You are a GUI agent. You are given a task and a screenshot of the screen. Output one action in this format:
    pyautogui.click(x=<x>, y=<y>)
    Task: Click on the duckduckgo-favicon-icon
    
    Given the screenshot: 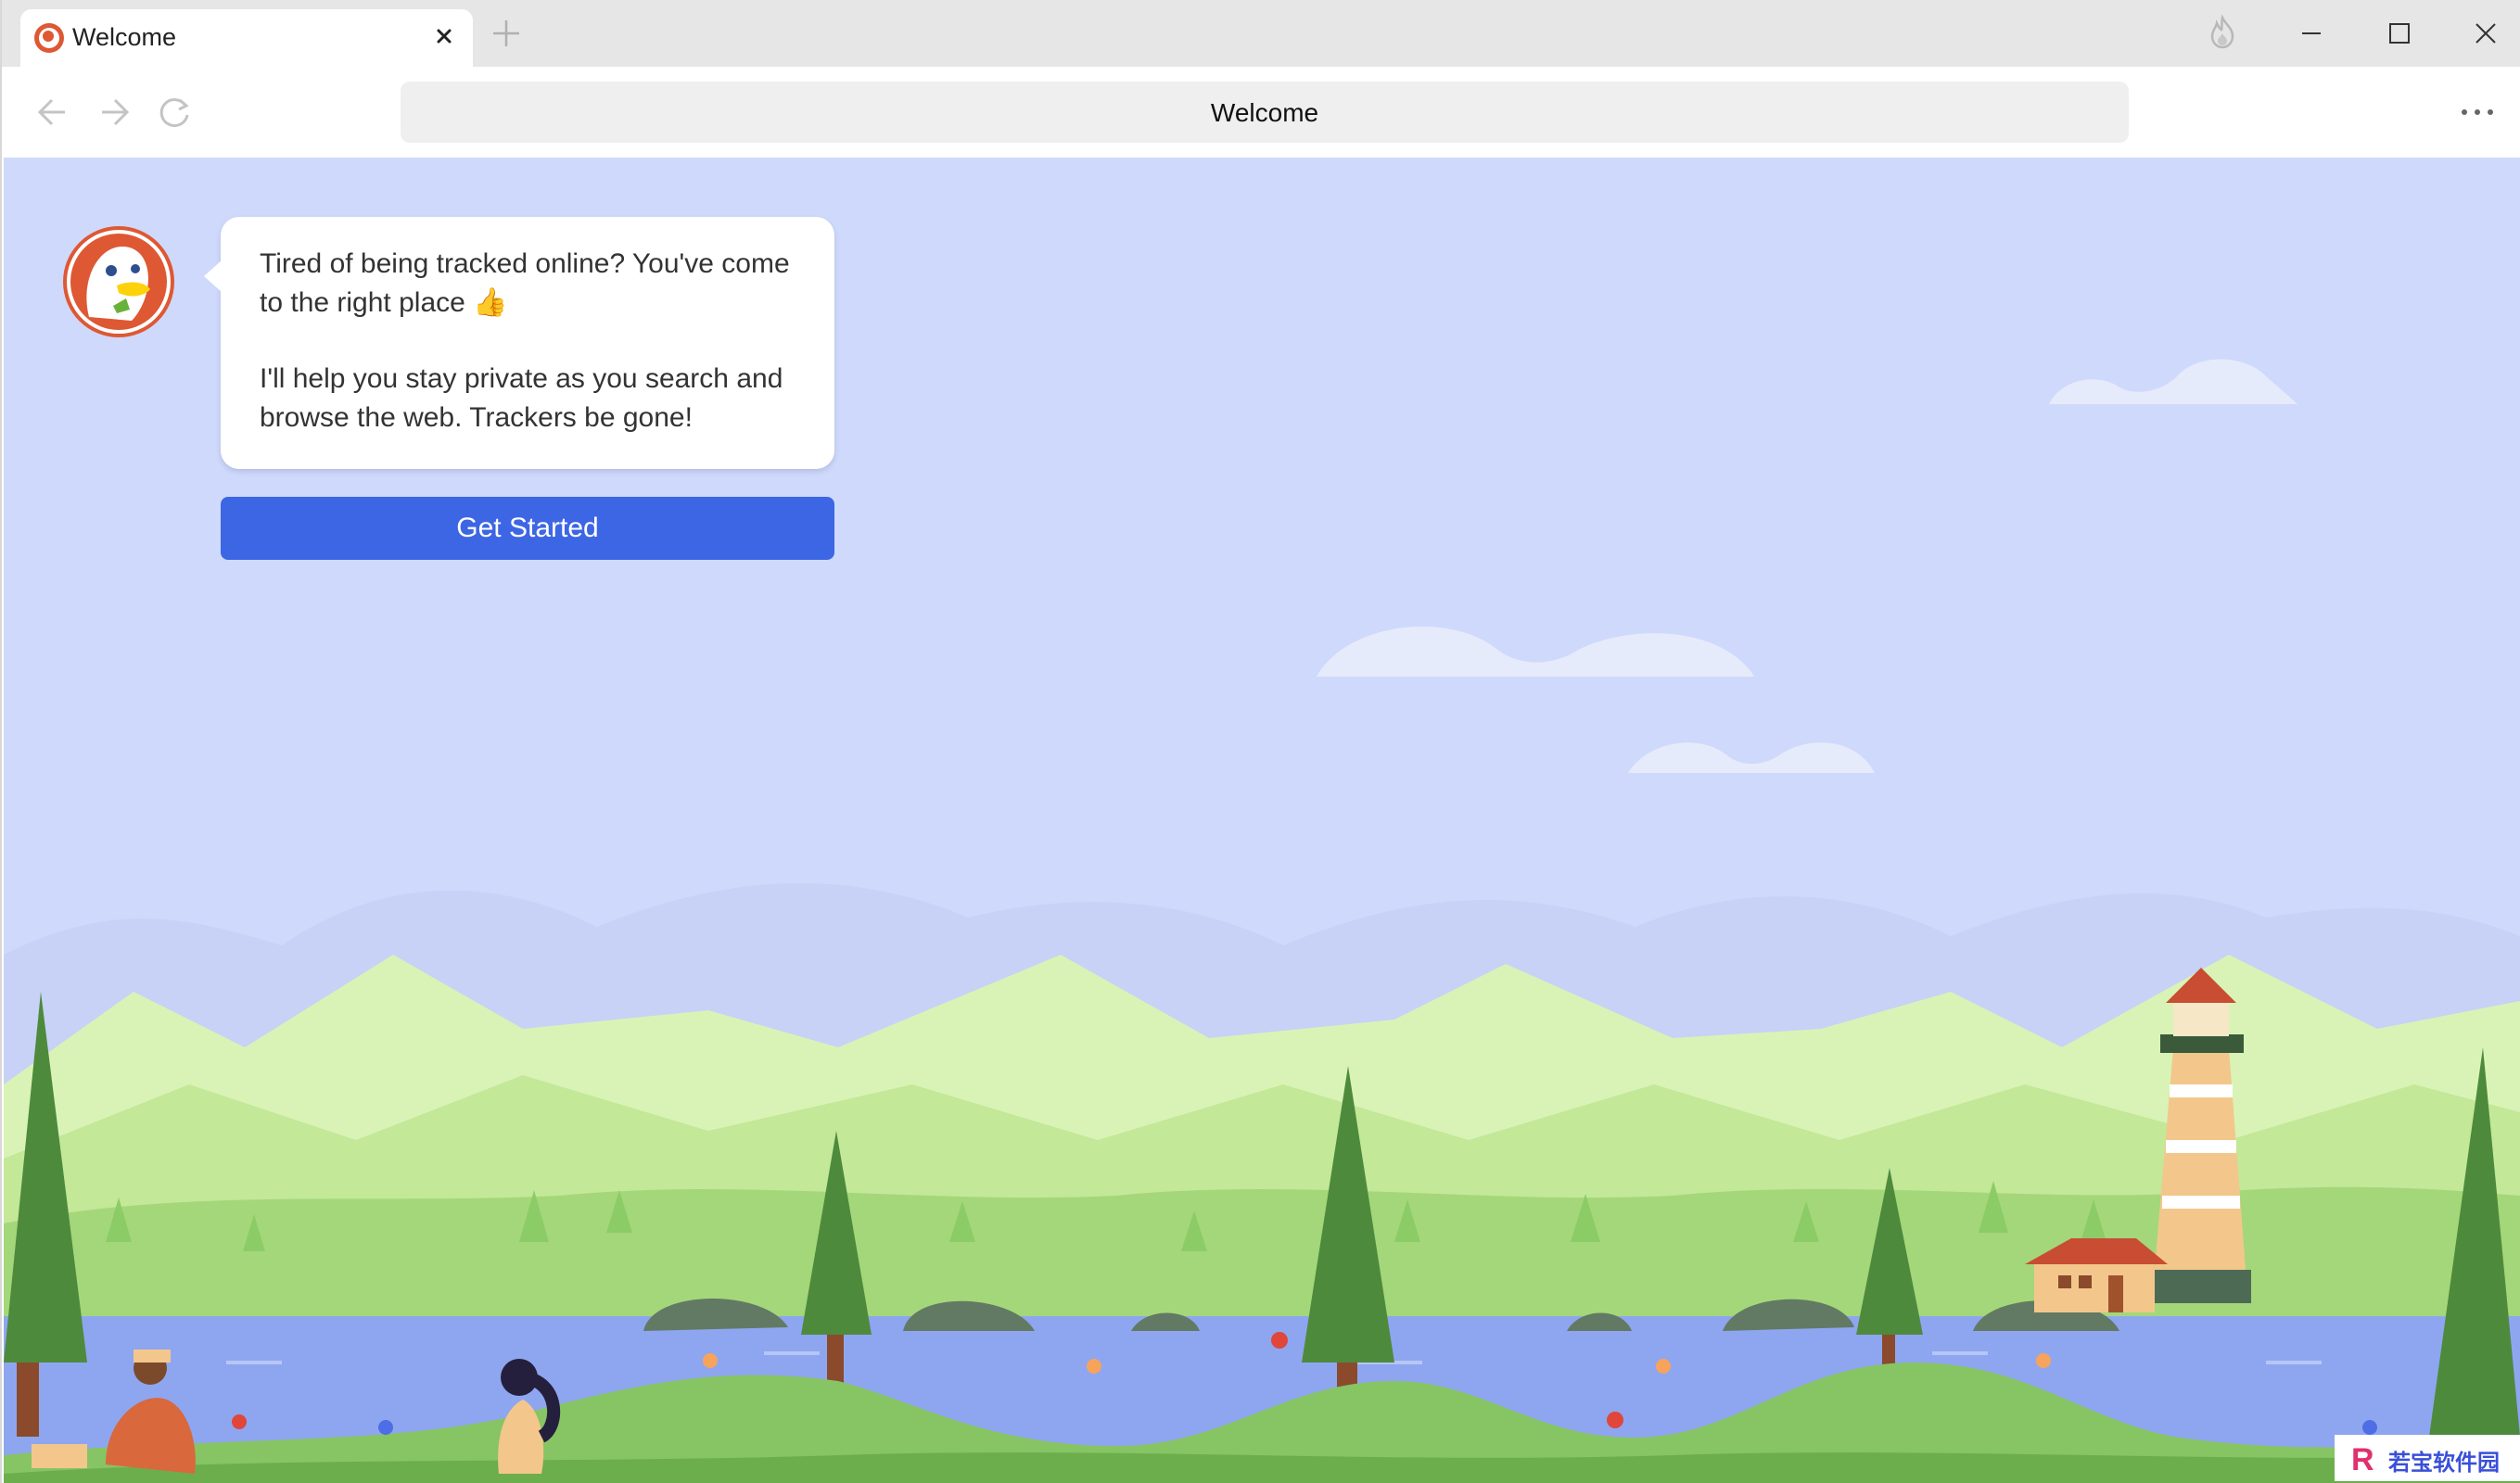 What is the action you would take?
    pyautogui.click(x=49, y=38)
    